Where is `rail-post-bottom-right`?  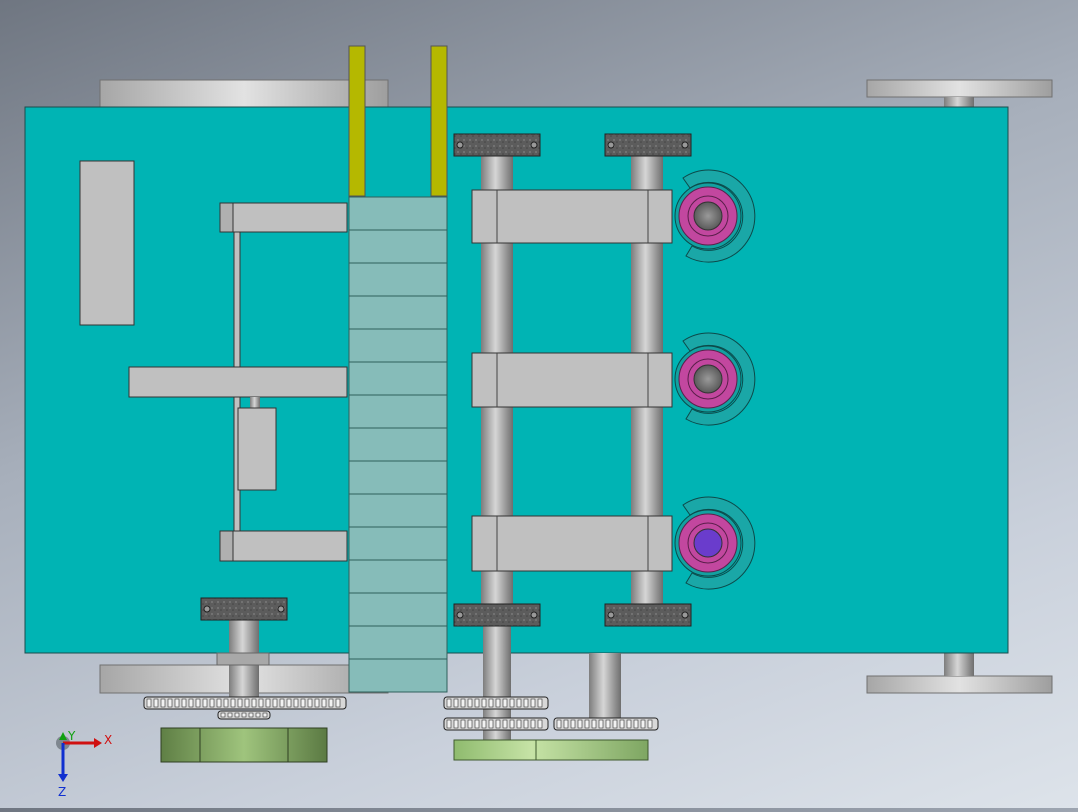
rail-post-bottom-right is located at coordinates (959, 664).